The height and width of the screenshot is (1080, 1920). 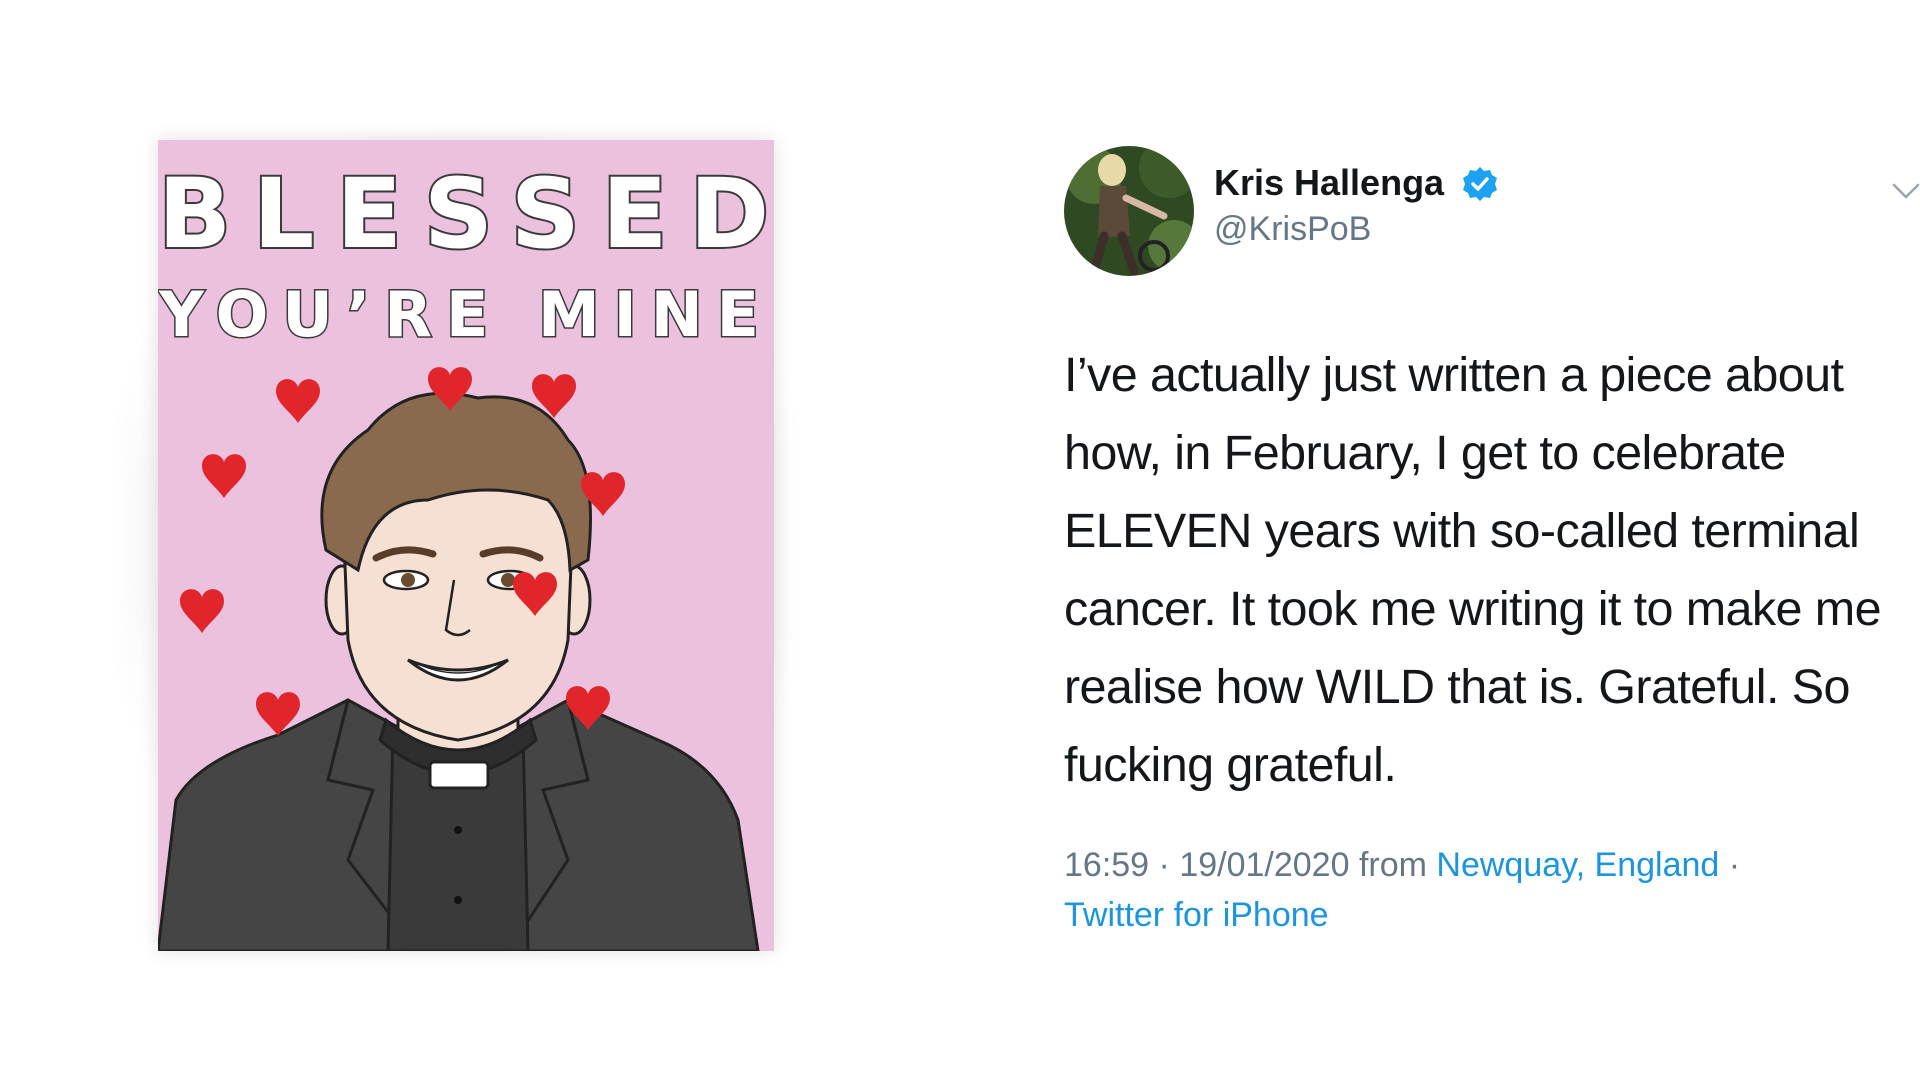 I want to click on verified-badge-icon, so click(x=1480, y=184).